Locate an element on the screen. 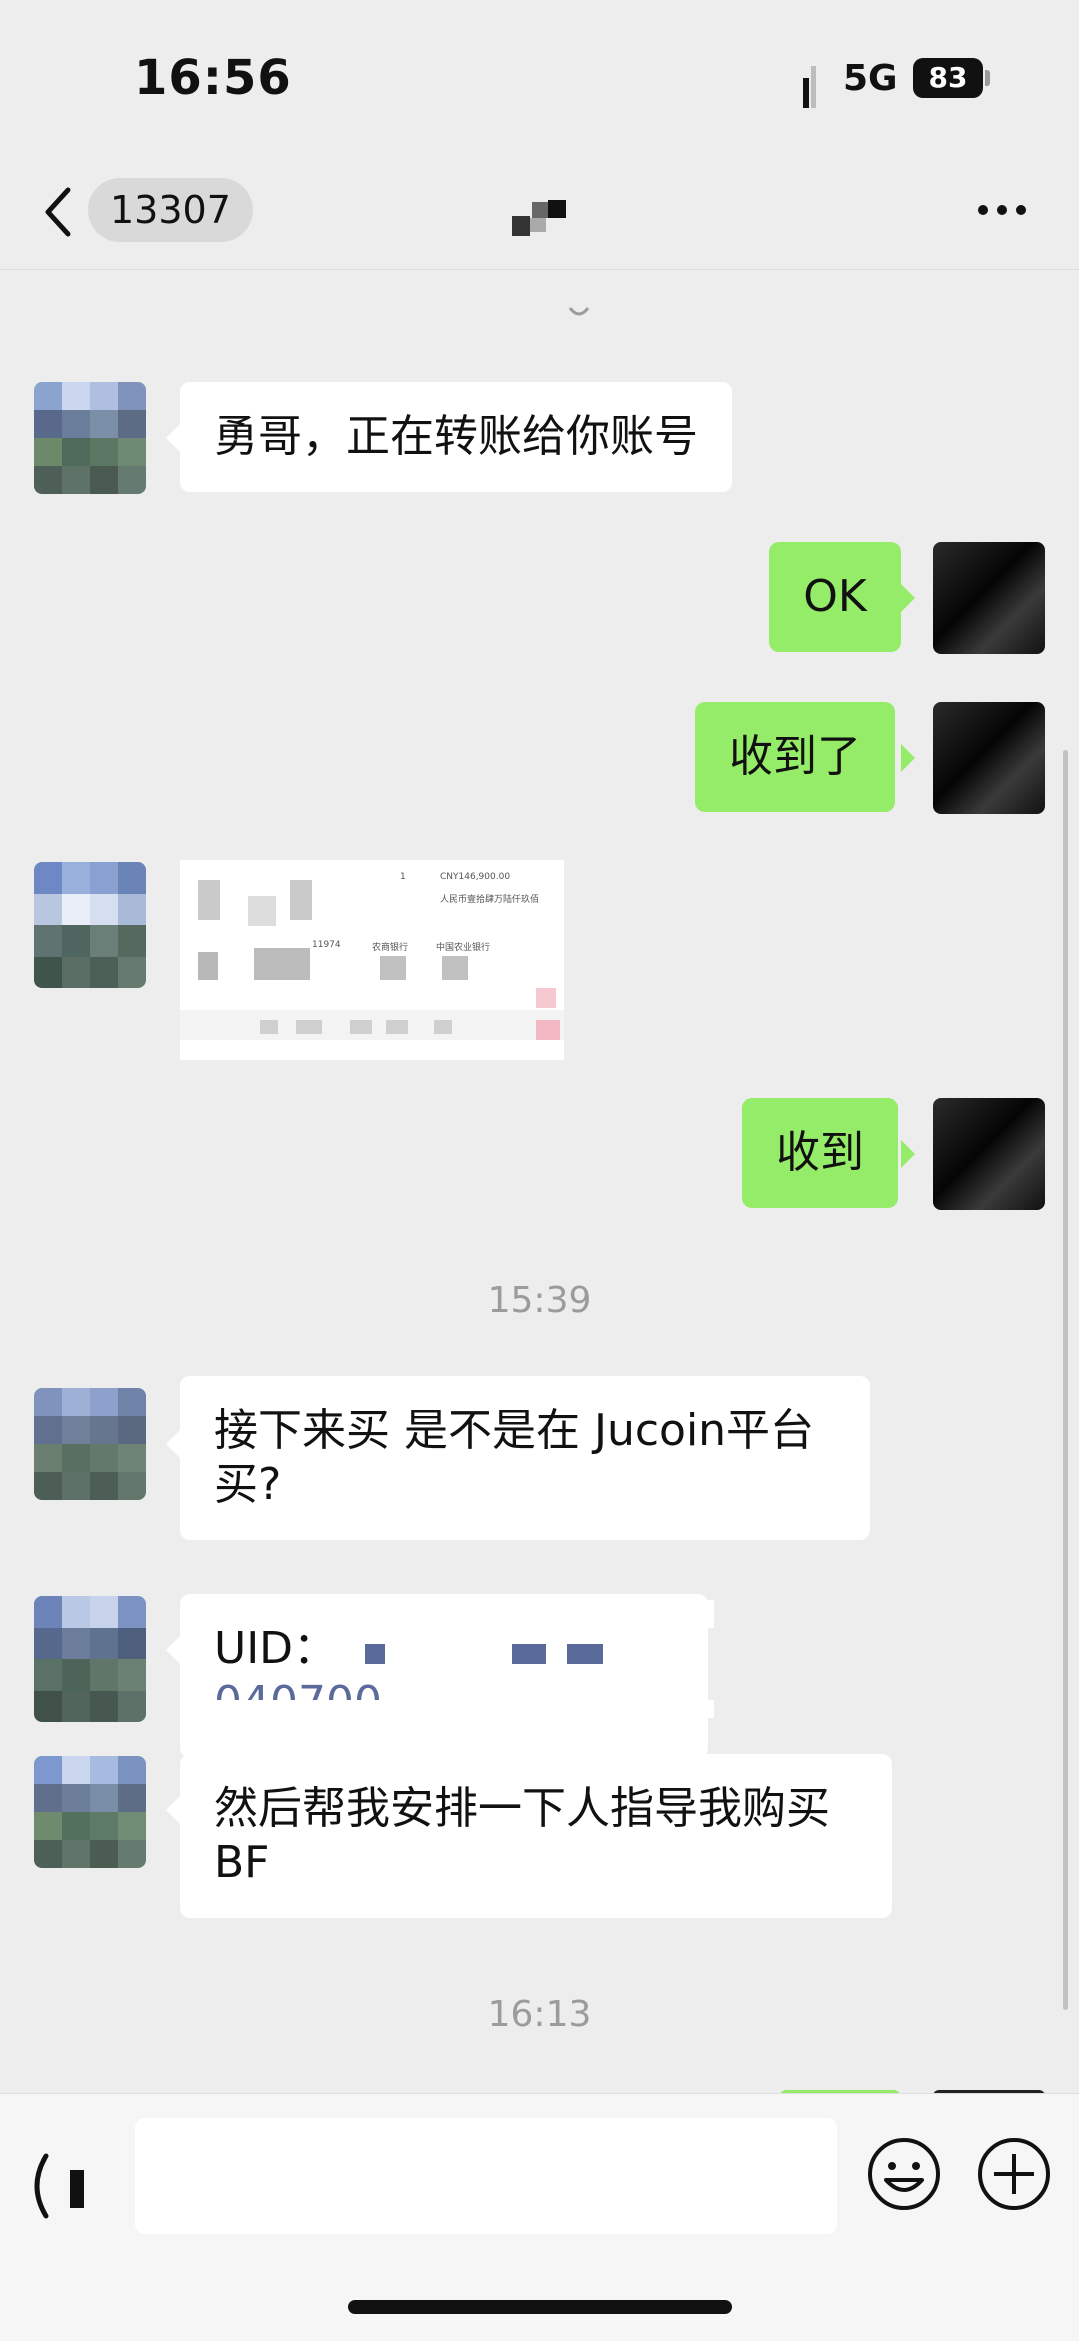 The image size is (1079, 2341). network-label: 5G is located at coordinates (870, 78).